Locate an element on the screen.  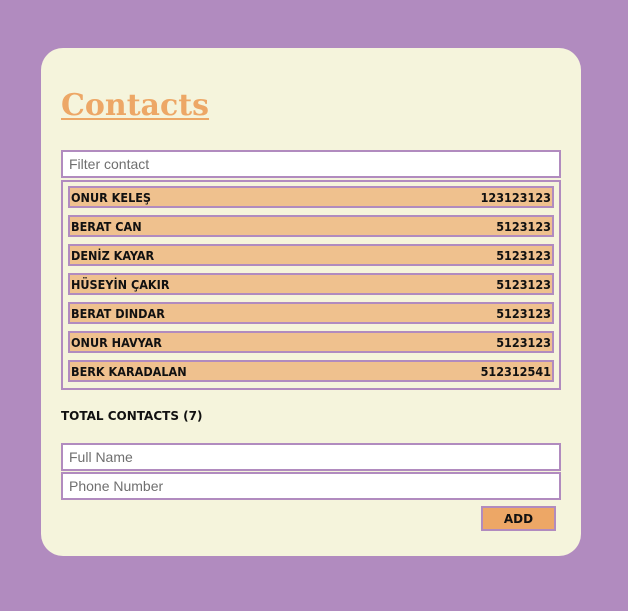
contact-name: DENİZ KAYAR is located at coordinates (113, 255).